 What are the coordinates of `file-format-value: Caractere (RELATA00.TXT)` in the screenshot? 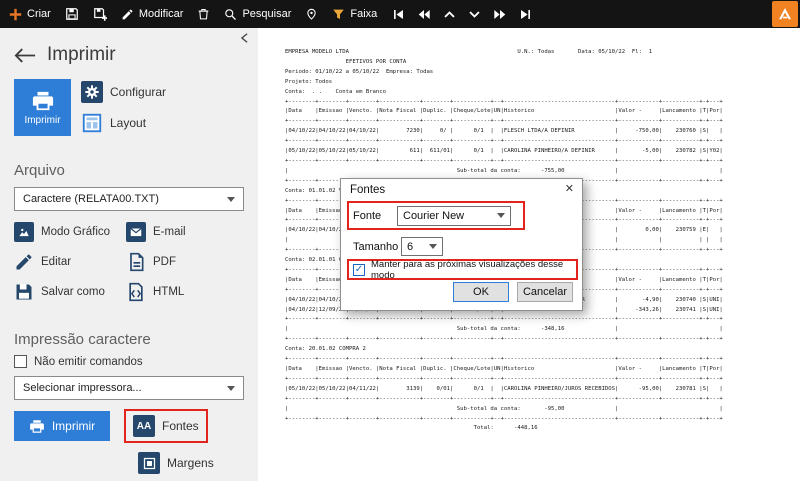 It's located at (91, 199).